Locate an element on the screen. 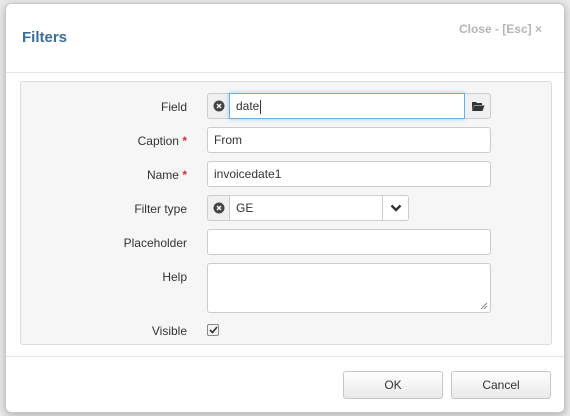  help-label: Help is located at coordinates (174, 277).